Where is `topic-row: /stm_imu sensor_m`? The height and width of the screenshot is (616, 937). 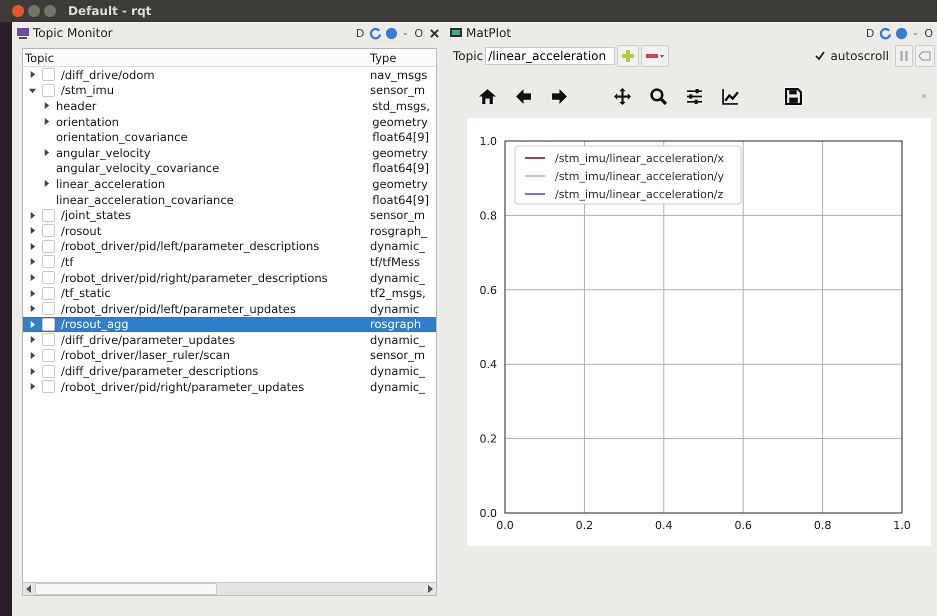 topic-row: /stm_imu sensor_m is located at coordinates (229, 90).